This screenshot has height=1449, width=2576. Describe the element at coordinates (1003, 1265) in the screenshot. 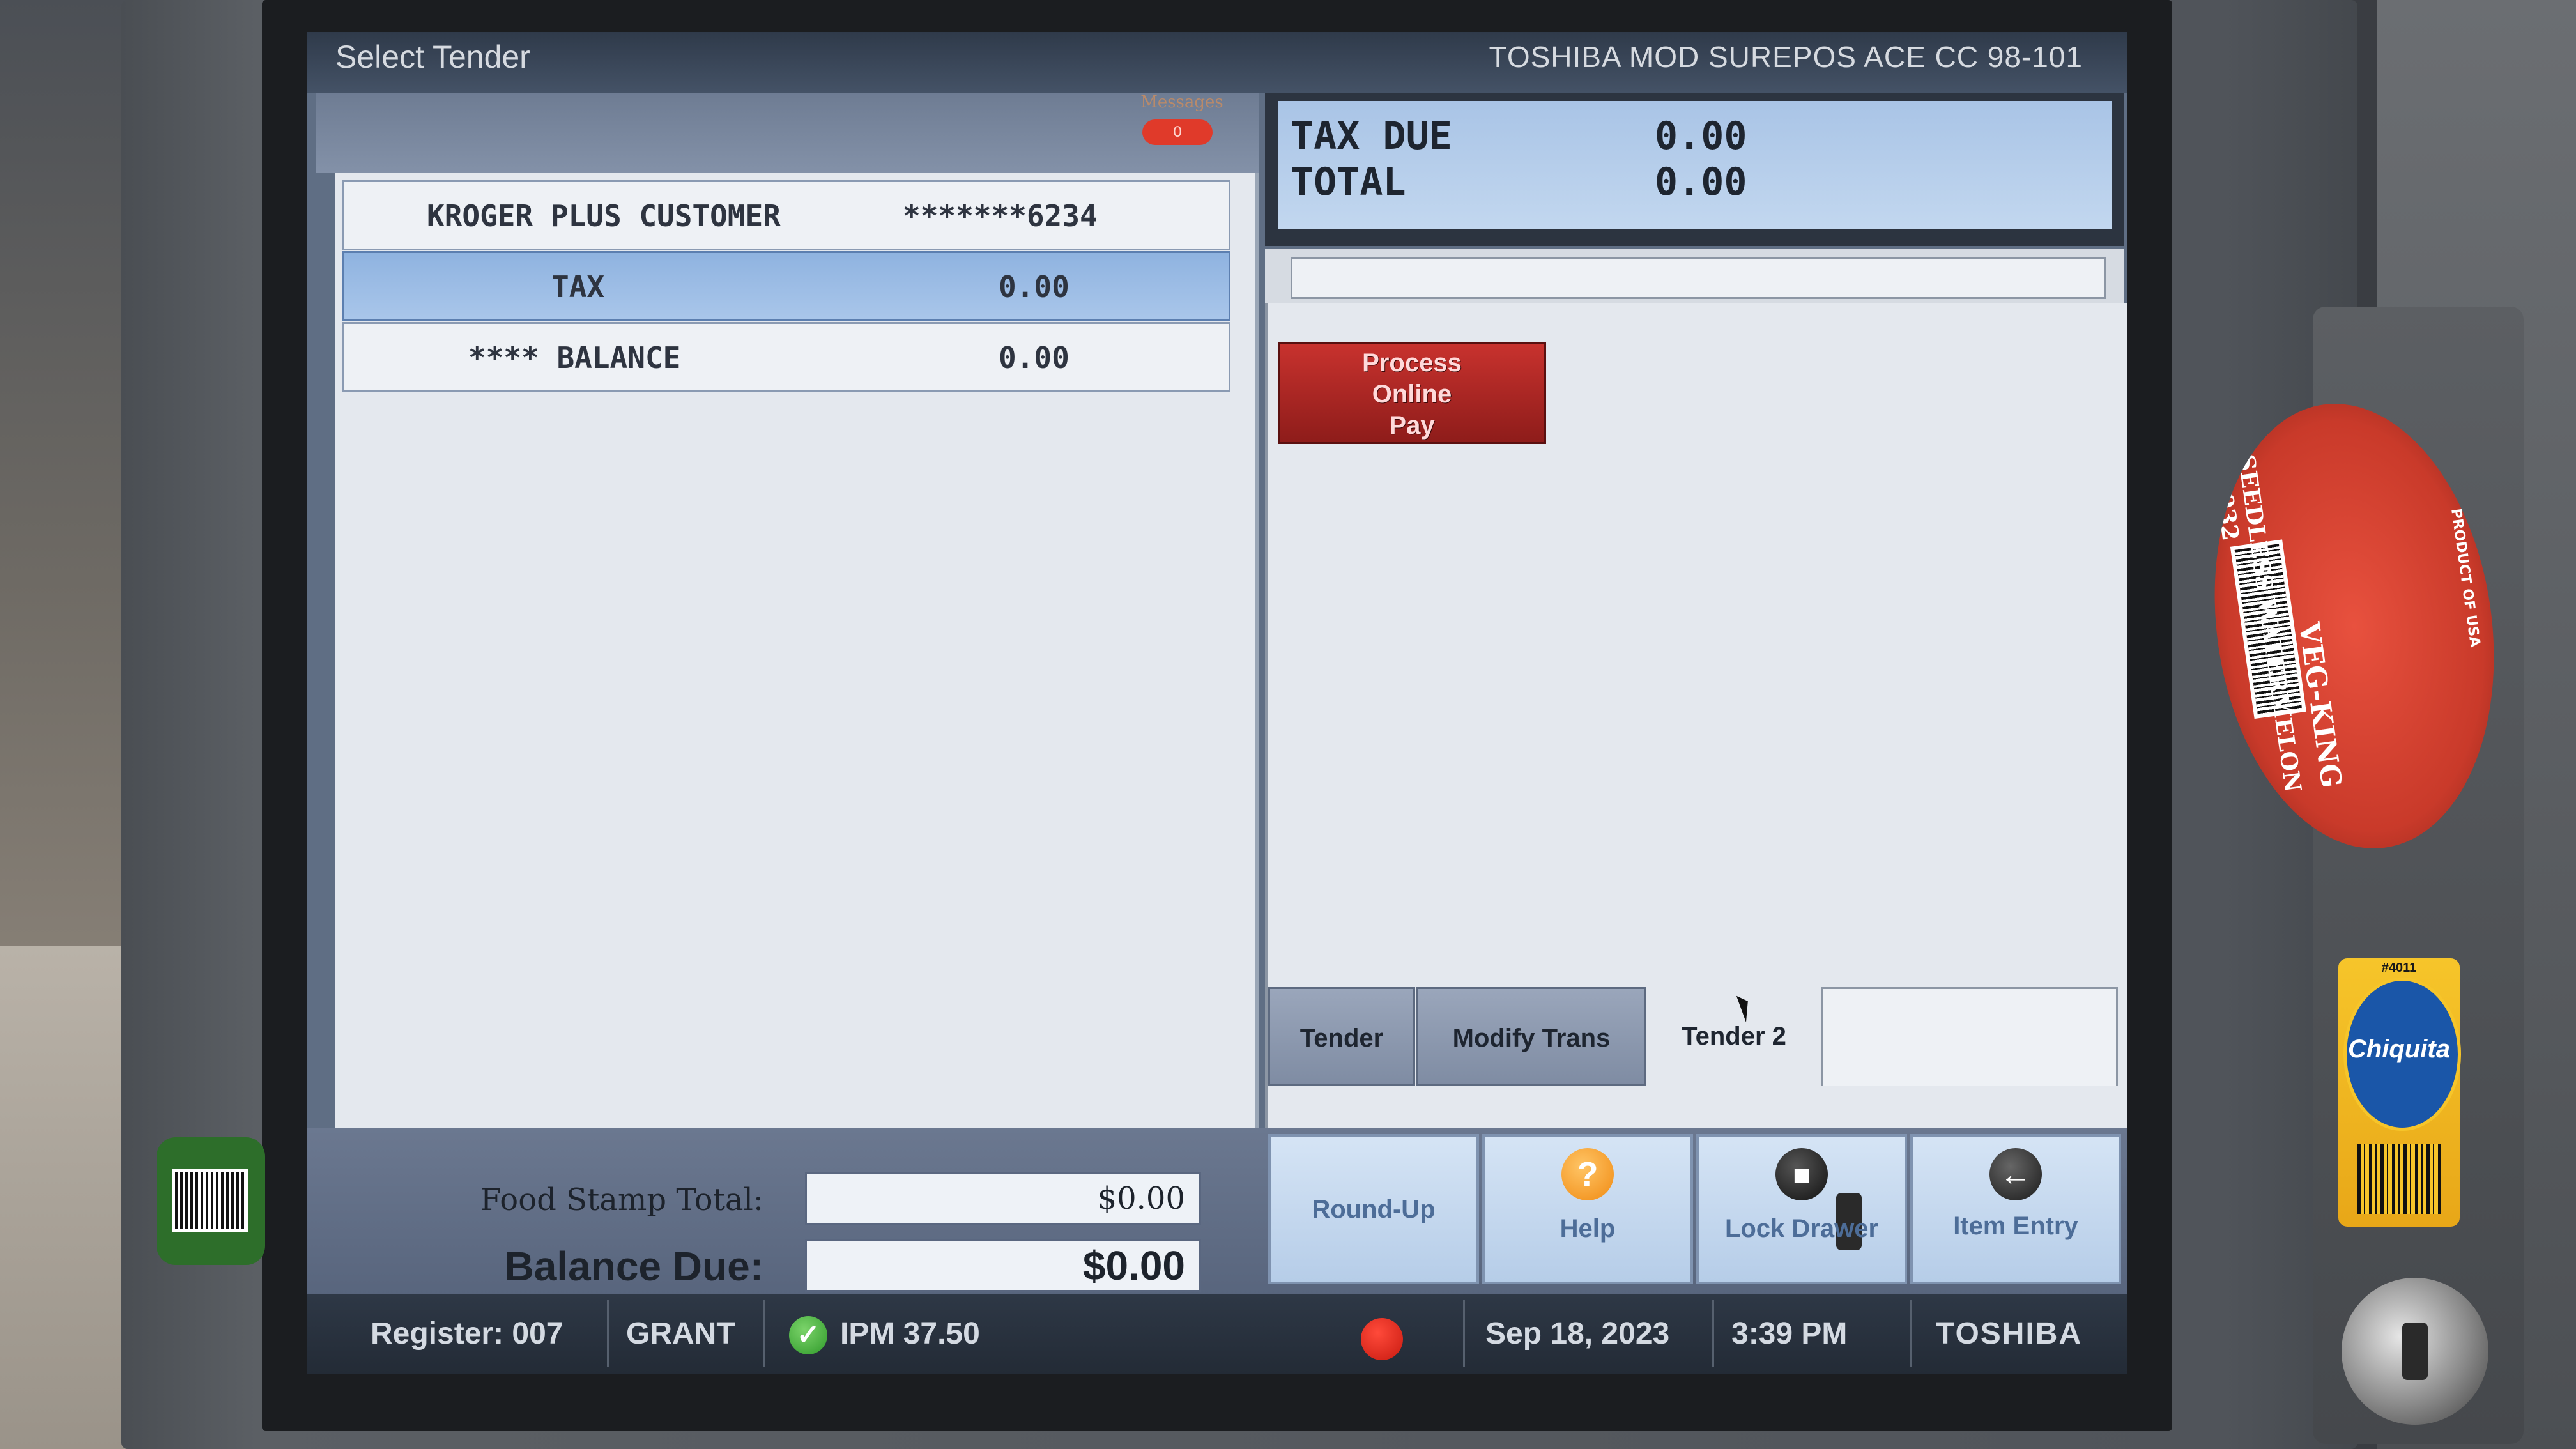

I see `balance-due-field: $0.00` at that location.